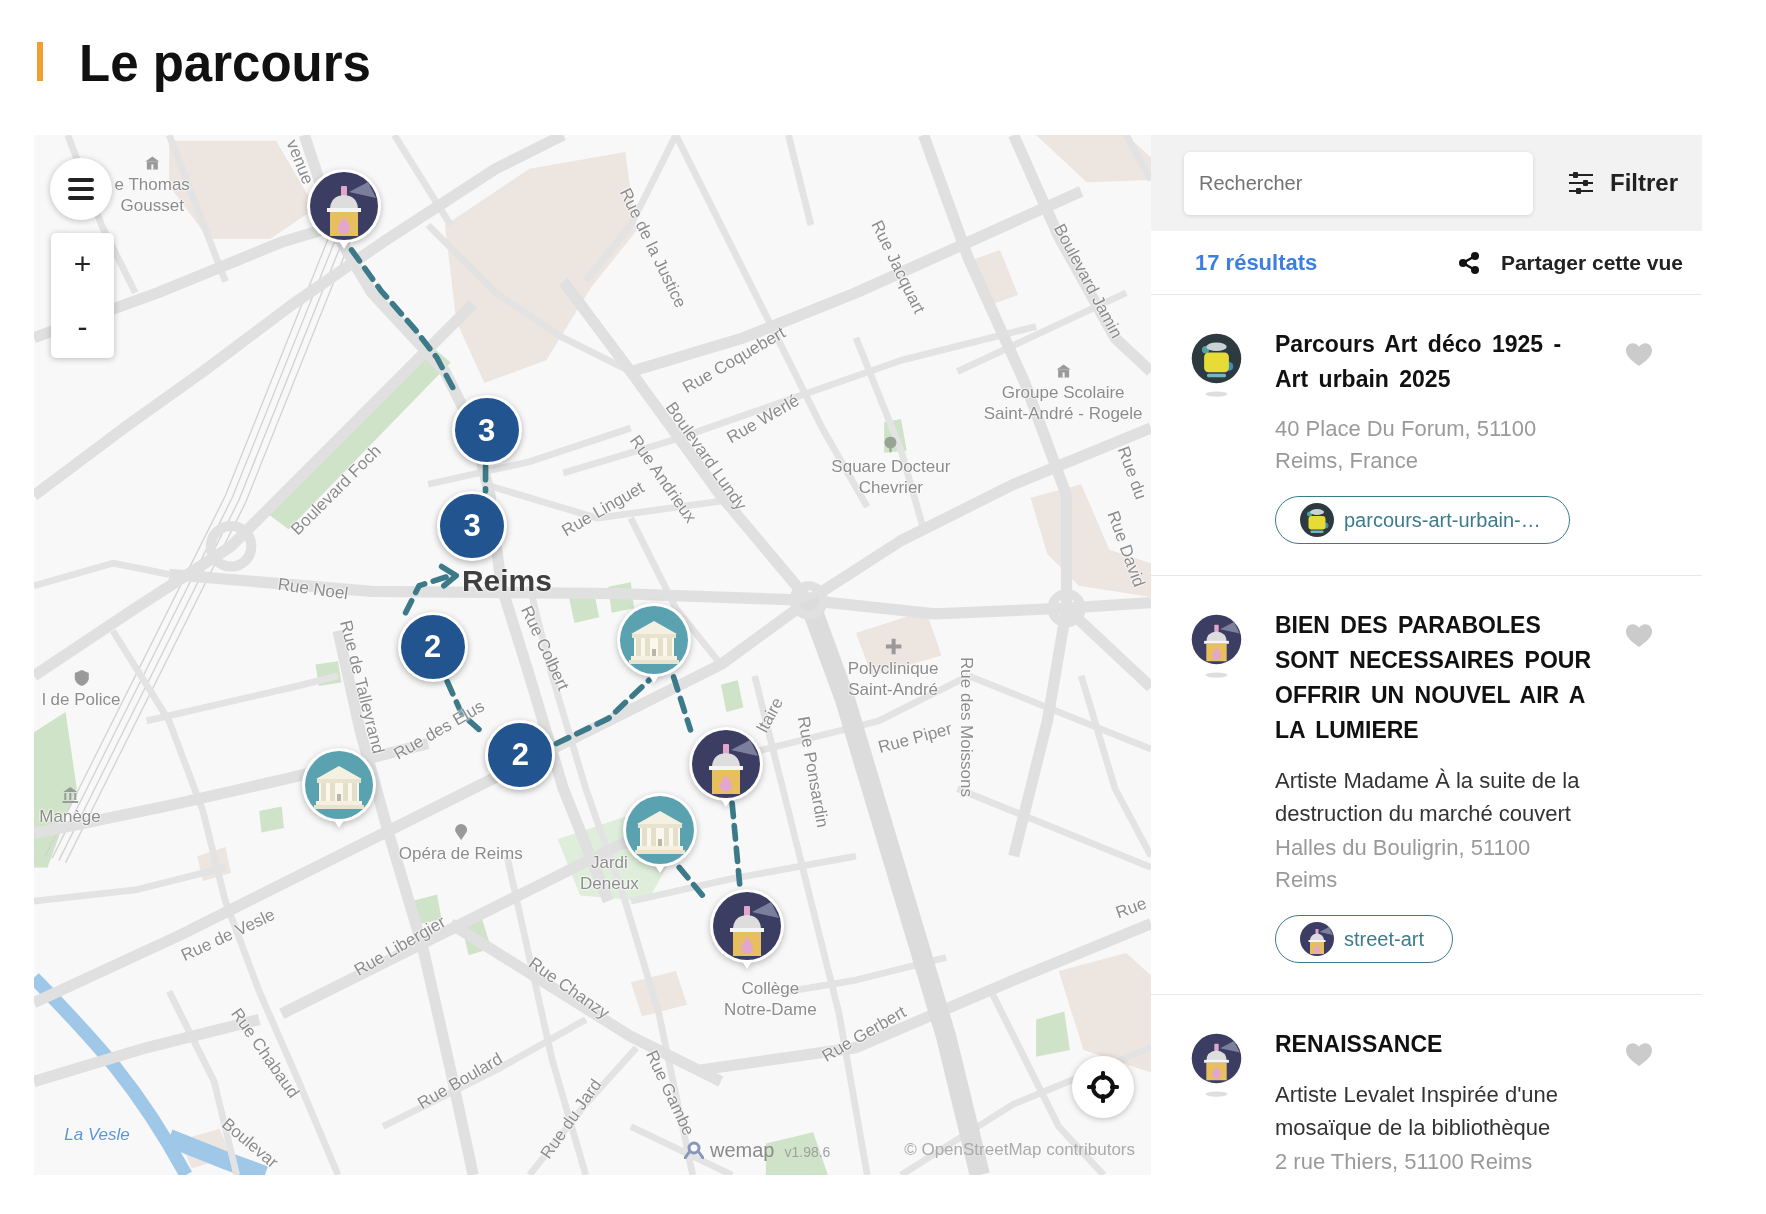  Describe the element at coordinates (227, 935) in the screenshot. I see `street-label: Rue de Vesle` at that location.